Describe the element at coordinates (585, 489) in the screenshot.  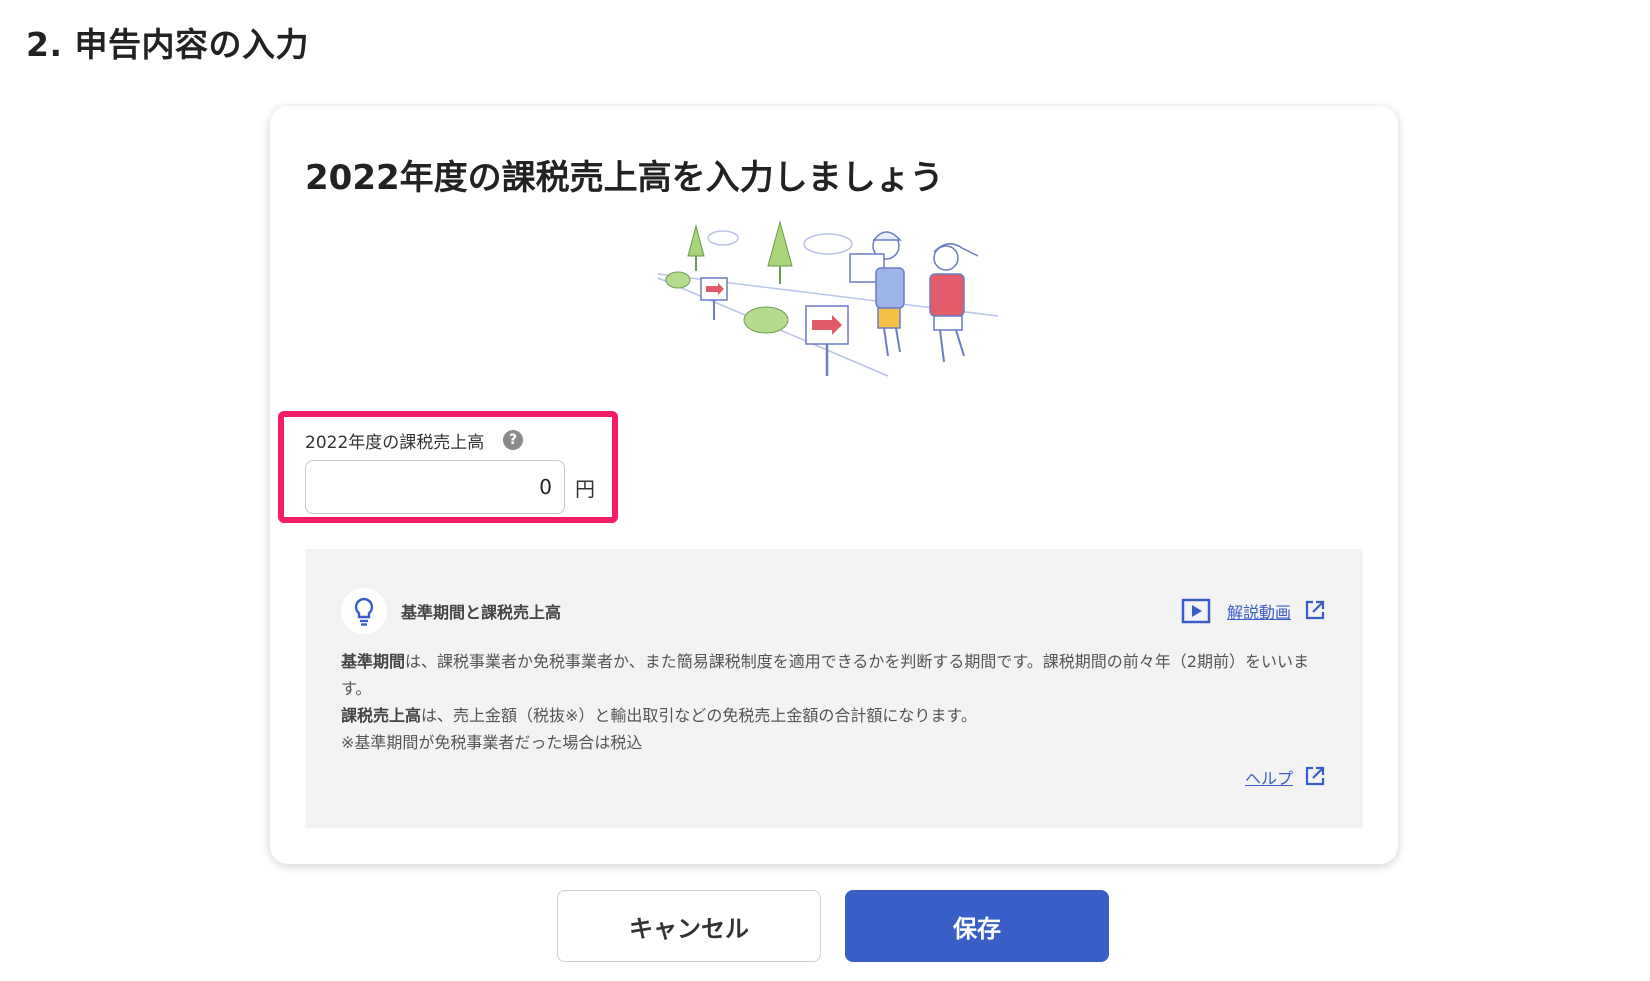
I see `currency-unit: 円` at that location.